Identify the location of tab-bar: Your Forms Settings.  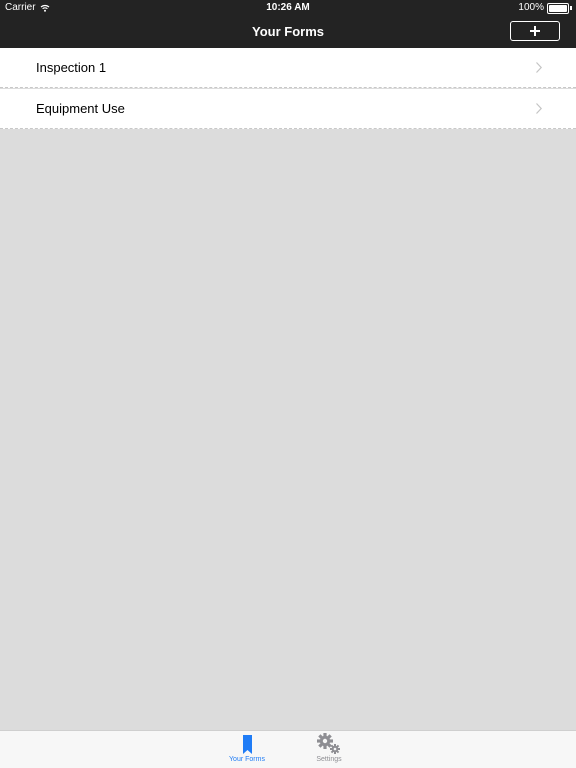
(288, 749).